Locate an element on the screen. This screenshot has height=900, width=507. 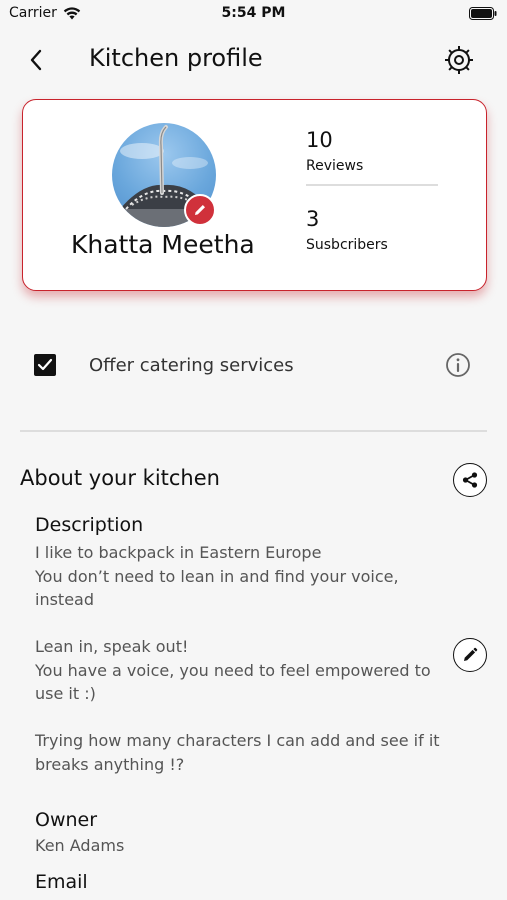
about-section-title: About your kitchen is located at coordinates (120, 478).